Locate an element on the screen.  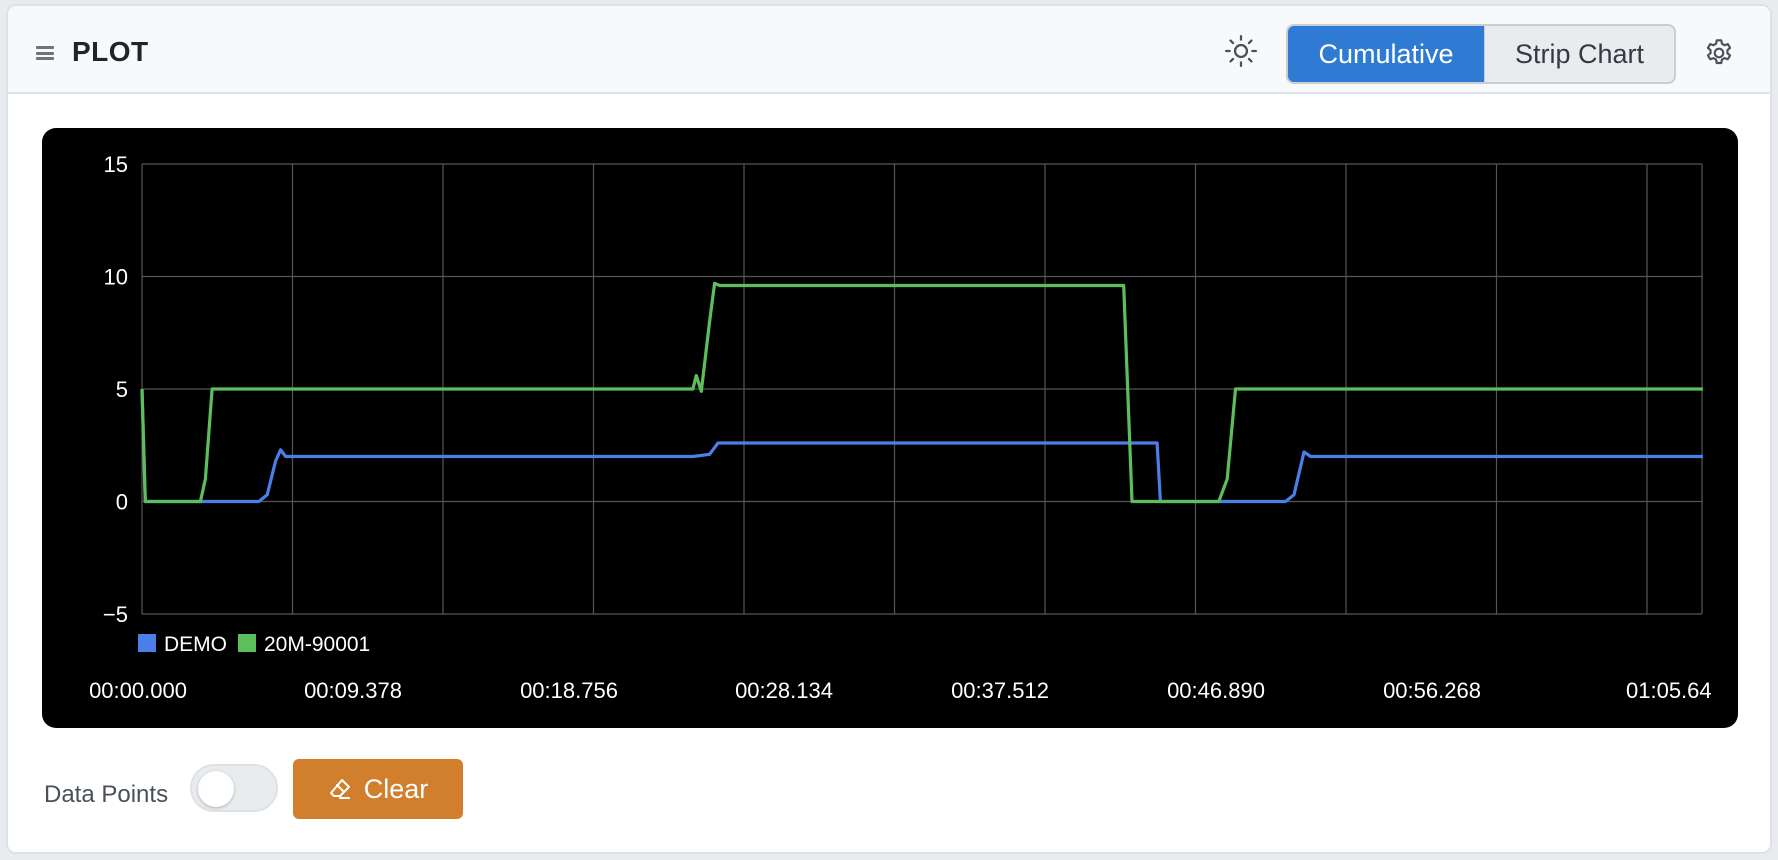
cumulative-button: Cumulative is located at coordinates (1386, 54).